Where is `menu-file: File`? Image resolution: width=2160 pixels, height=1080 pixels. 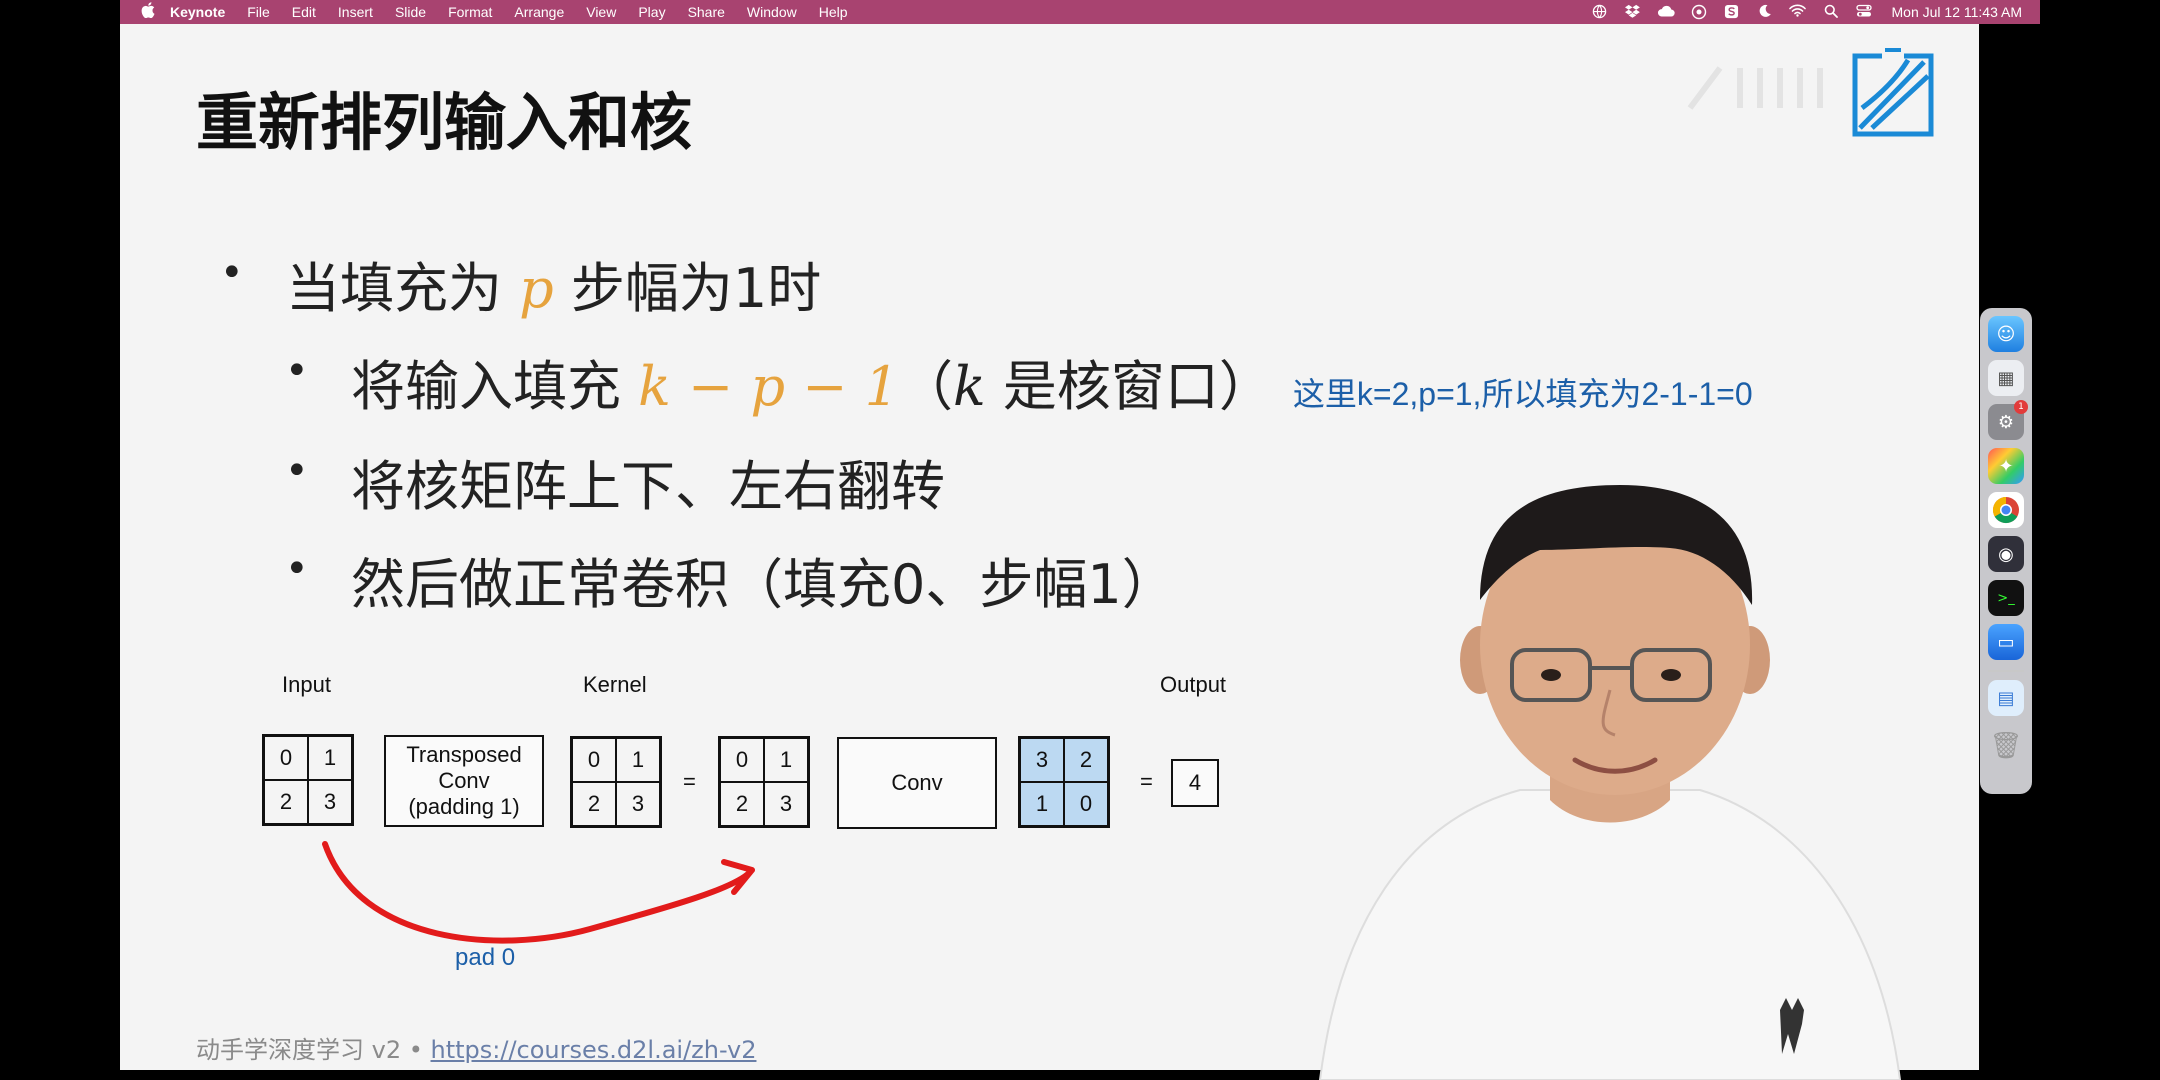 menu-file: File is located at coordinates (258, 12).